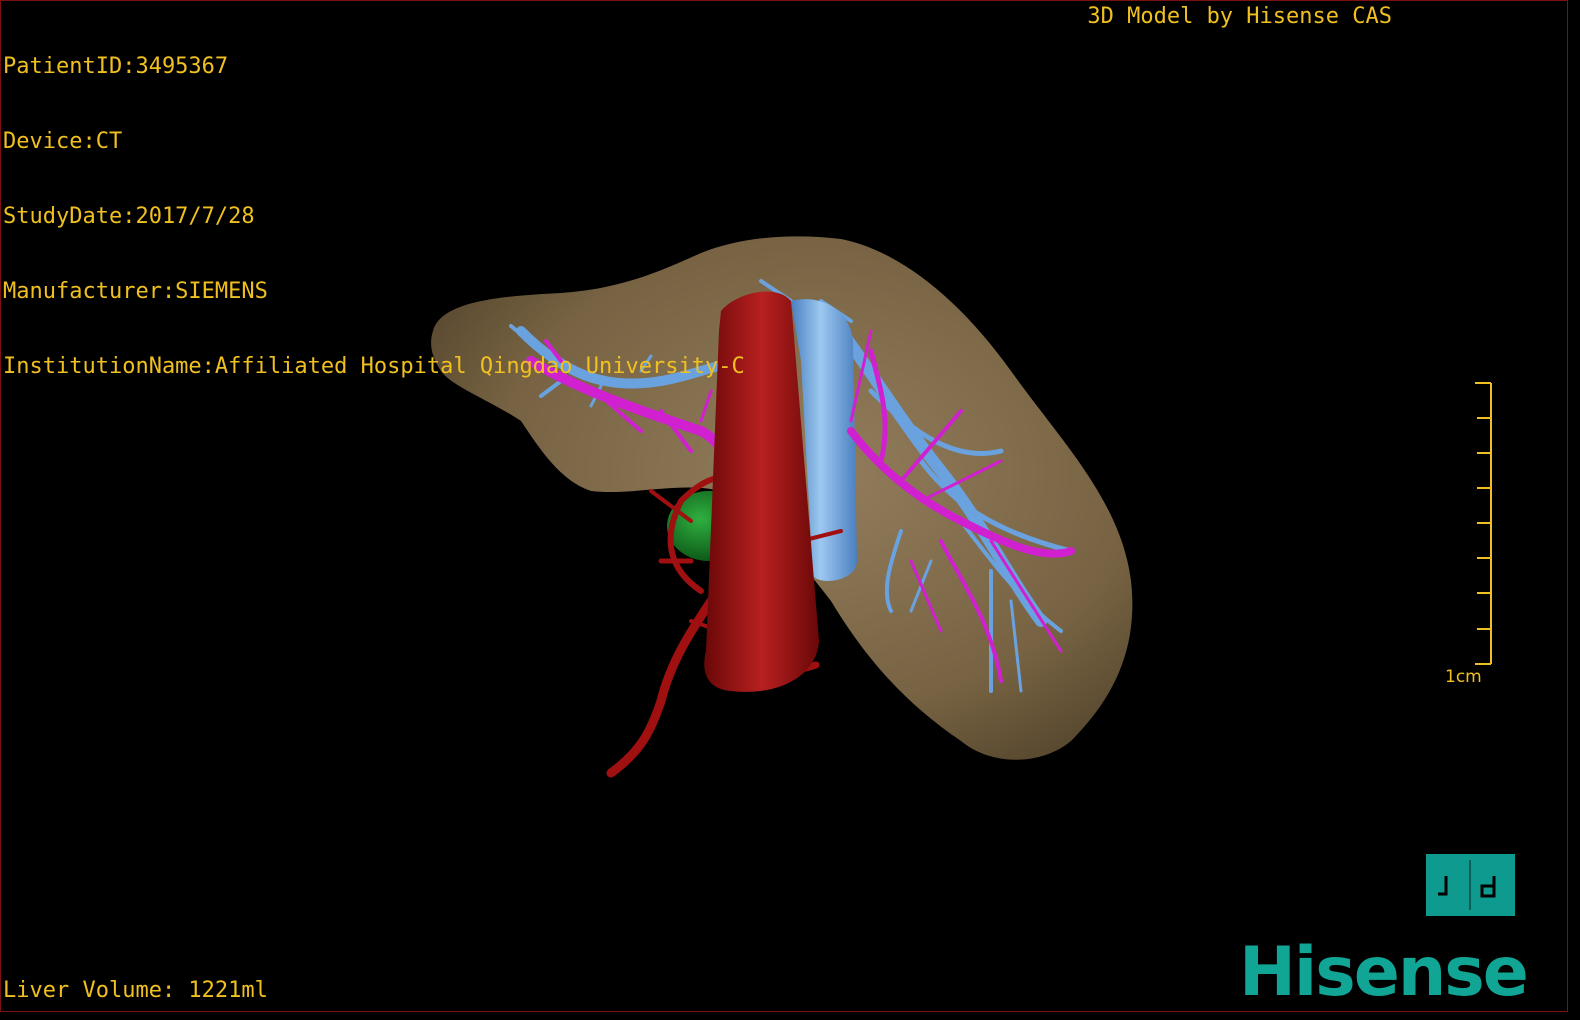 The height and width of the screenshot is (1020, 1580). What do you see at coordinates (63, 141) in the screenshot?
I see `device: Device:CT` at bounding box center [63, 141].